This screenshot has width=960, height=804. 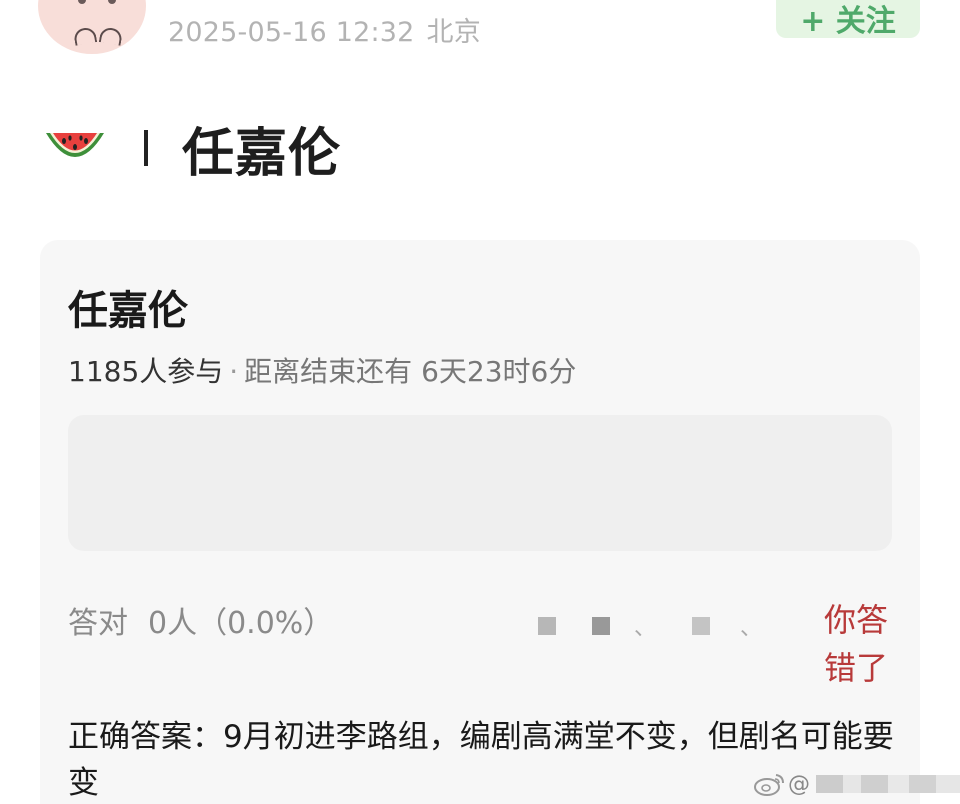 I want to click on watermark-at: @, so click(x=799, y=784).